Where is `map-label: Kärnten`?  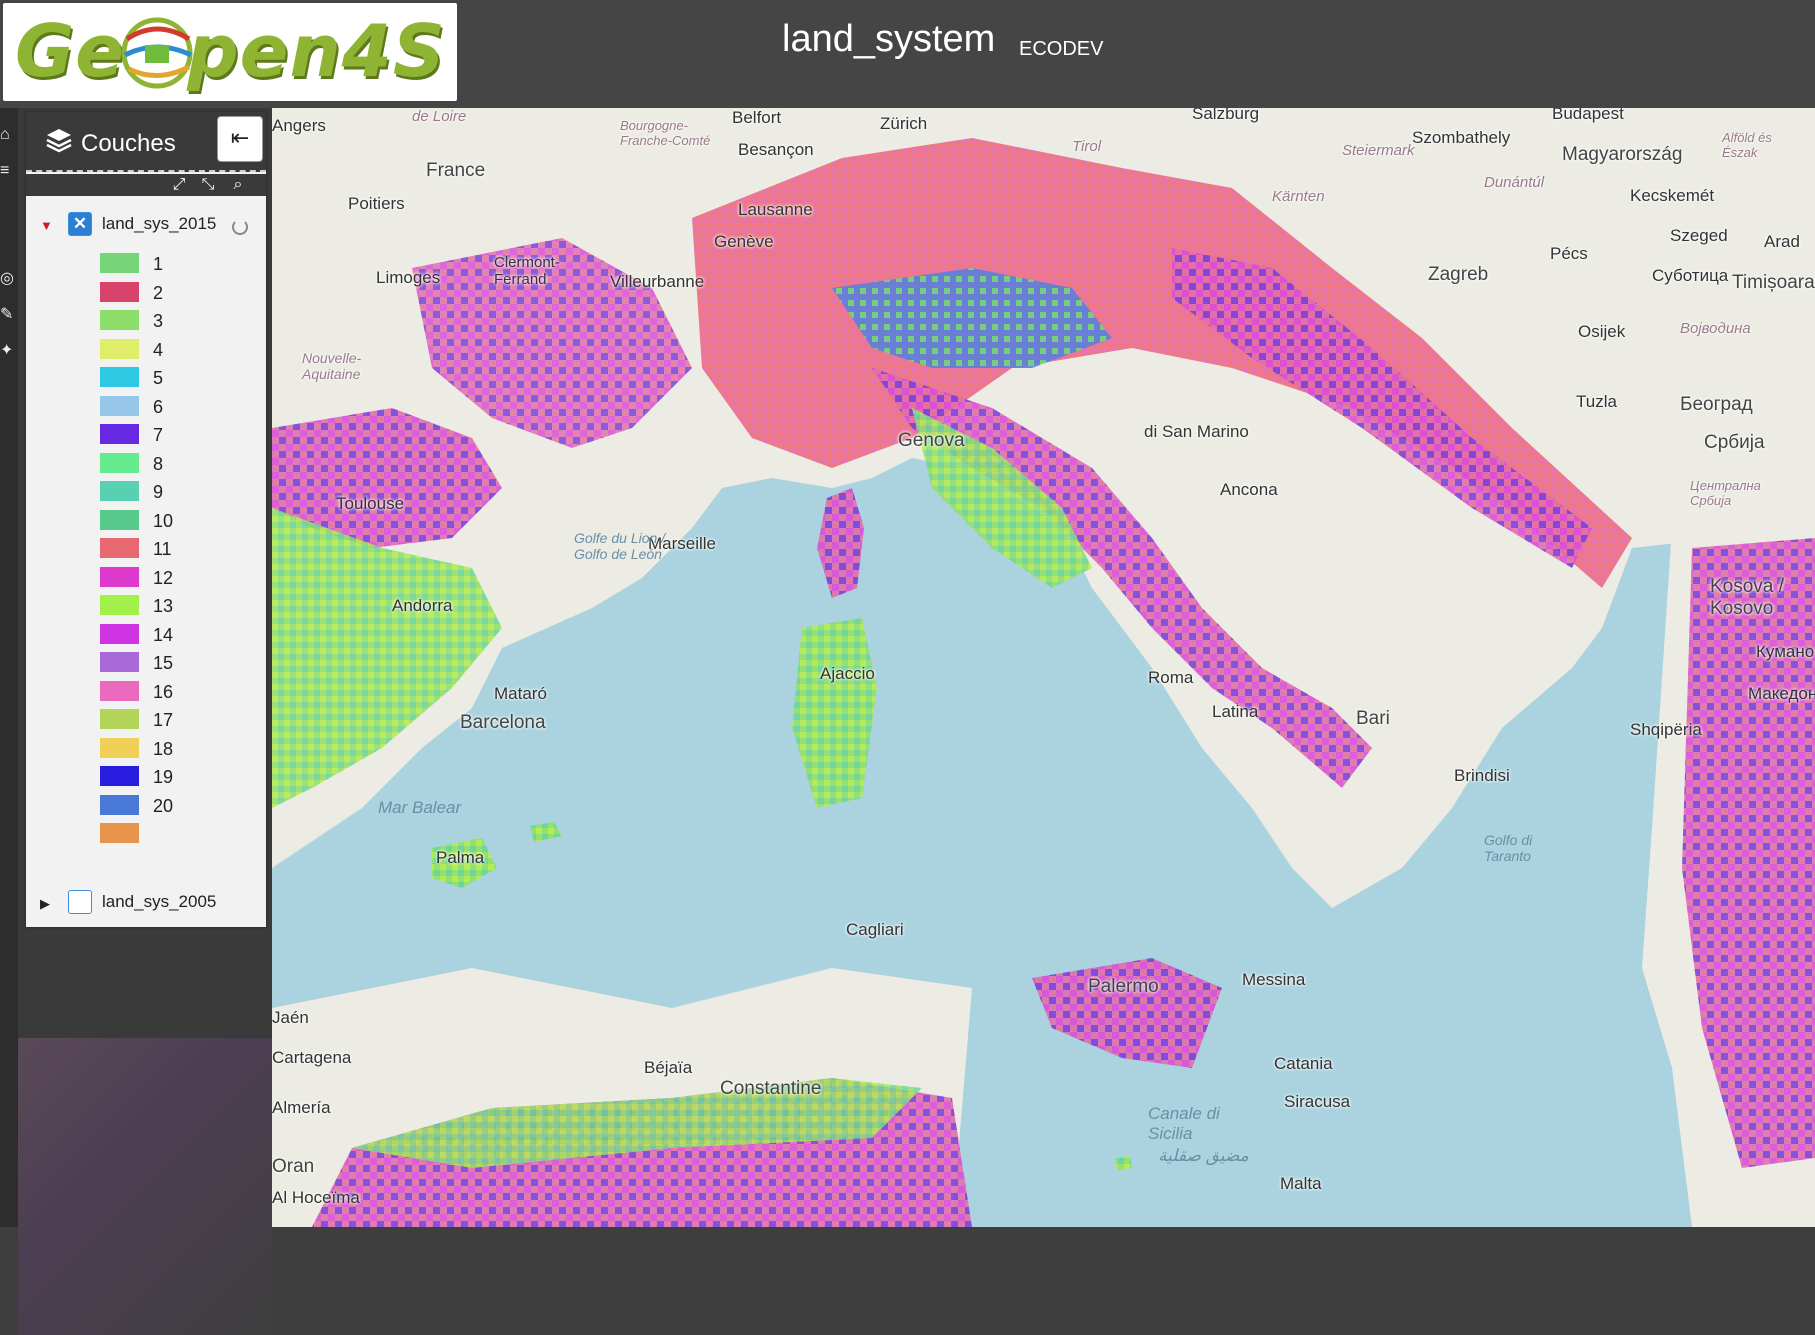
map-label: Kärnten is located at coordinates (1298, 196).